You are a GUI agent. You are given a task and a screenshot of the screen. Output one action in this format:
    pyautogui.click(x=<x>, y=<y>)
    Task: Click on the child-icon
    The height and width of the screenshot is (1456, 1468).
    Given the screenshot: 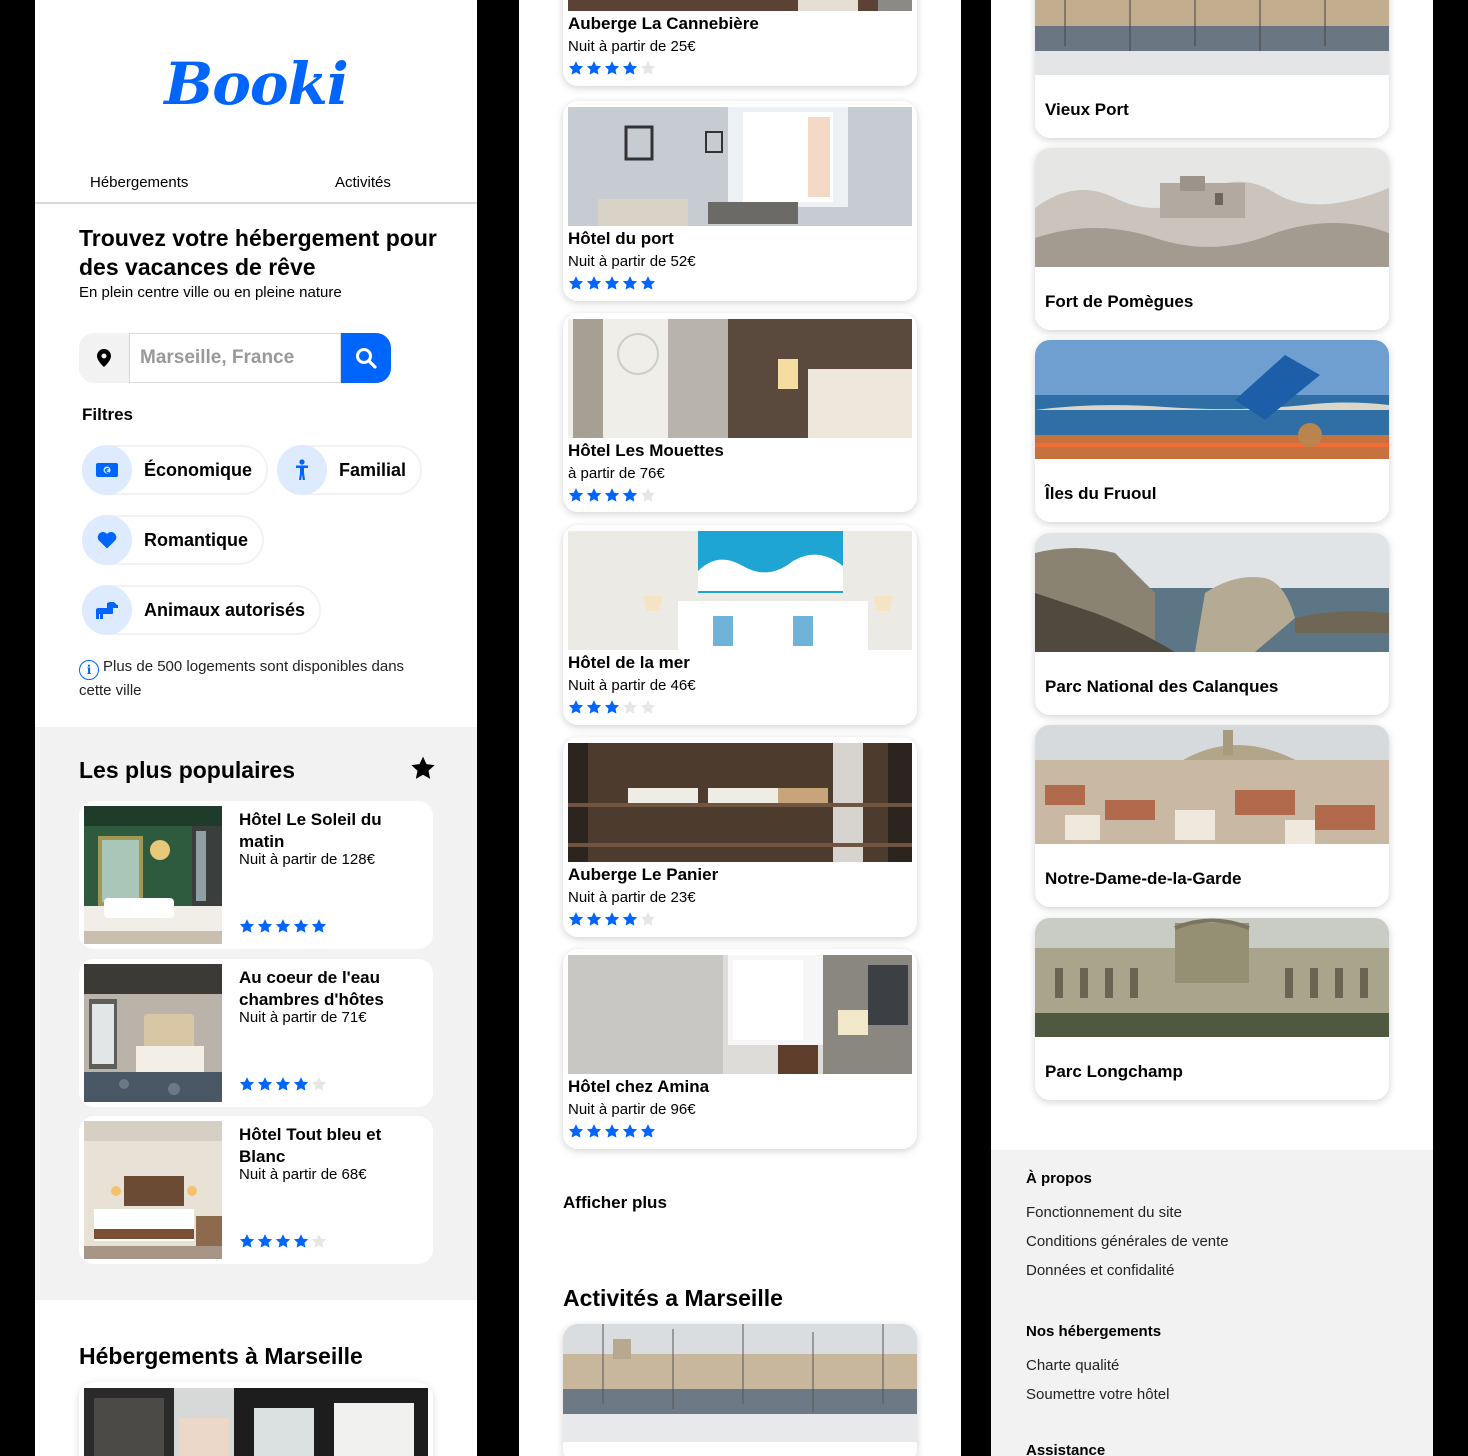 What is the action you would take?
    pyautogui.click(x=302, y=470)
    